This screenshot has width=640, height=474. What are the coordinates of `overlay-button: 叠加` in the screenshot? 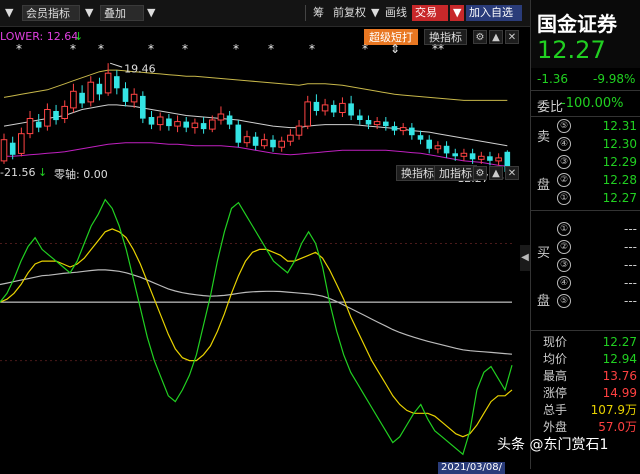 It's located at (122, 13).